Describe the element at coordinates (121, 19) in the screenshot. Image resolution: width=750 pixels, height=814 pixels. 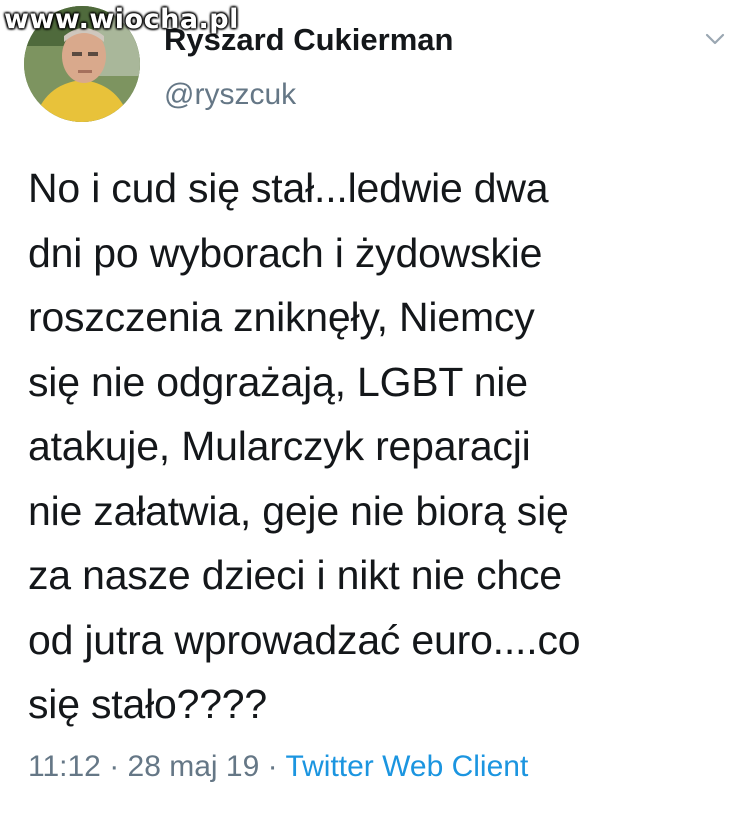
I see `watermark-logo: www.wiocha.pl` at that location.